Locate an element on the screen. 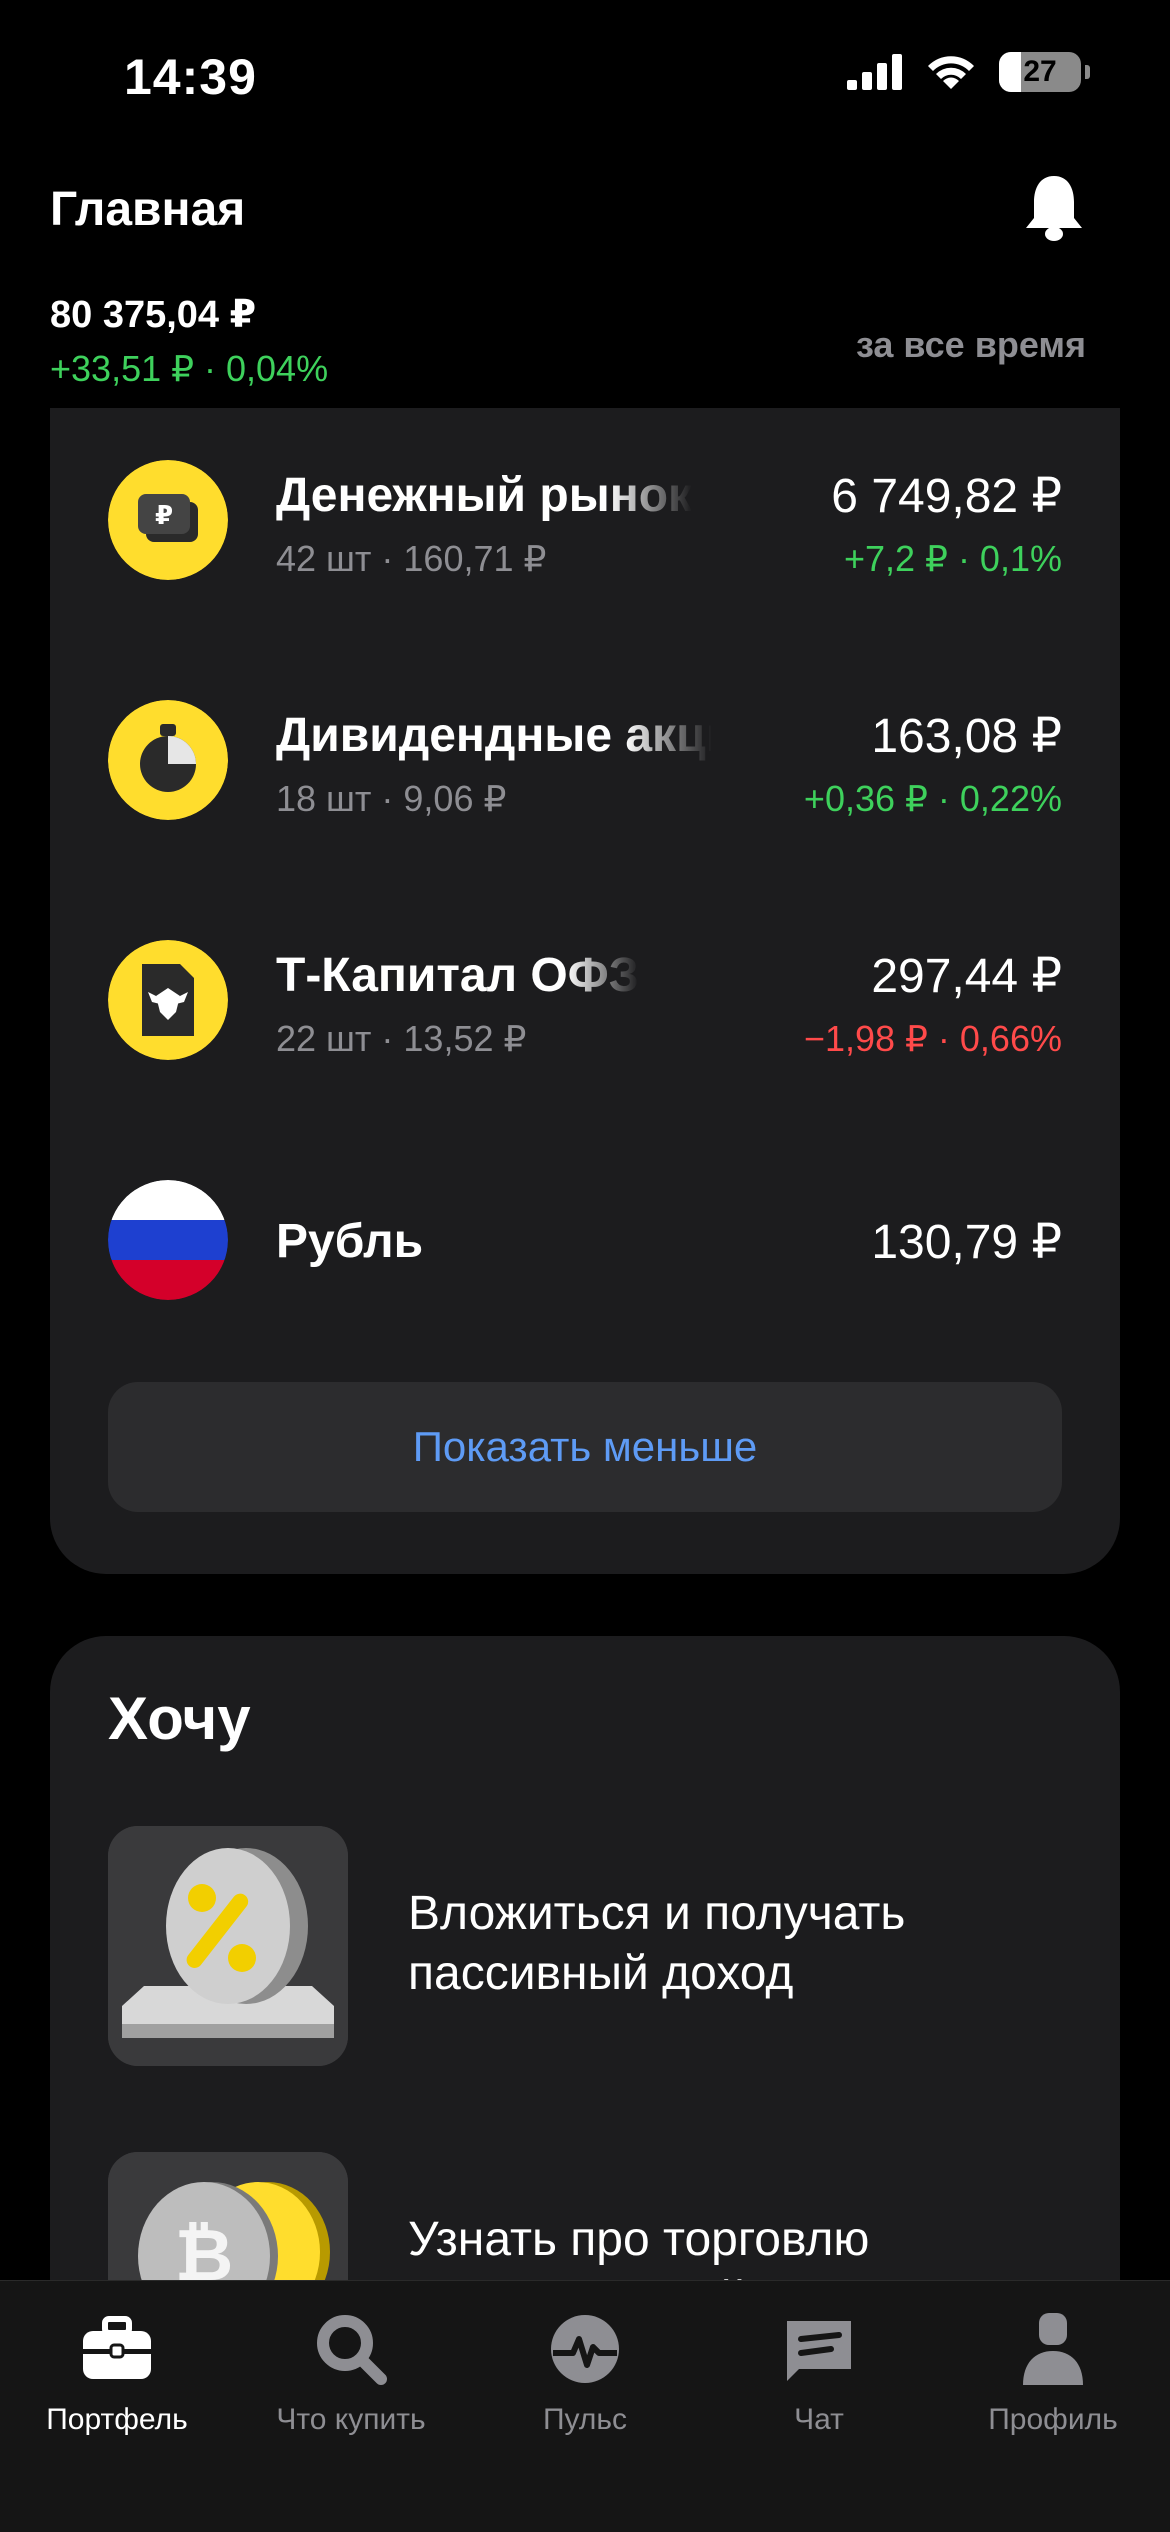 This screenshot has width=1170, height=2532. chat-icon is located at coordinates (819, 2351).